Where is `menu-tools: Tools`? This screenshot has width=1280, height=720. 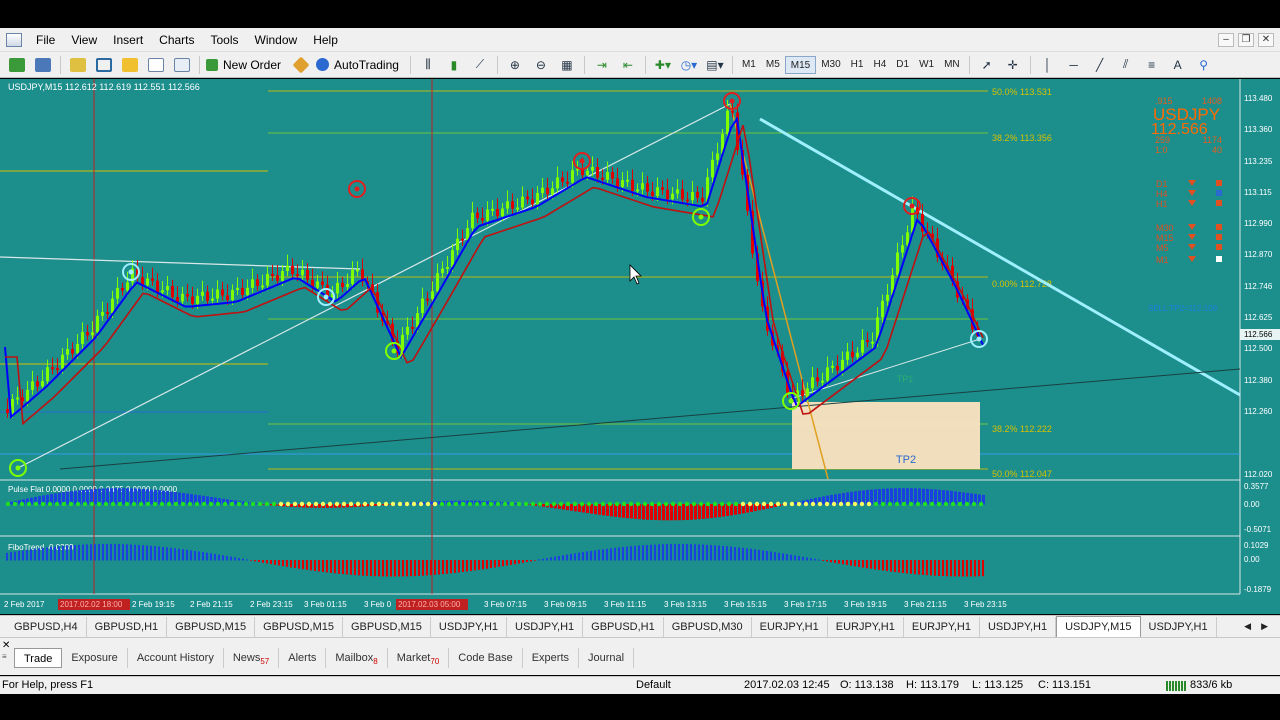
menu-tools: Tools is located at coordinates (225, 40).